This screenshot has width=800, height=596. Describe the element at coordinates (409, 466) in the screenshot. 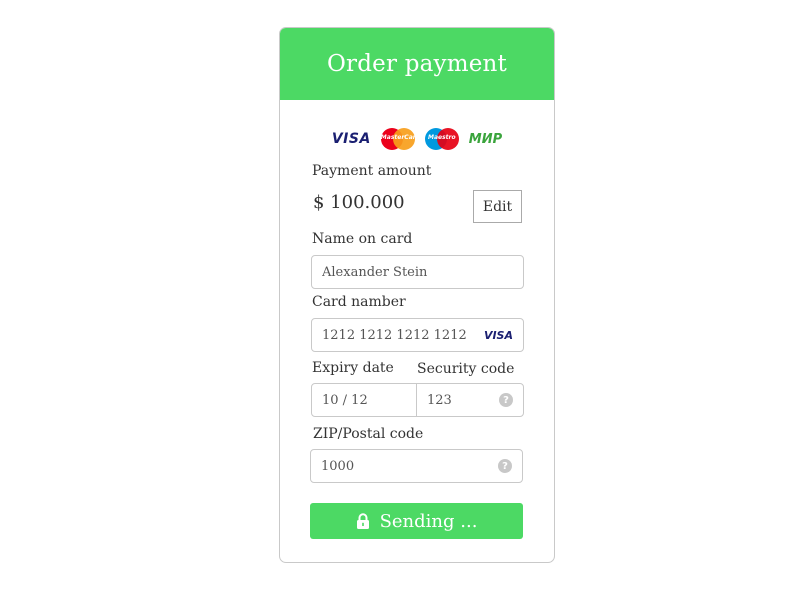

I see `zip-input` at that location.